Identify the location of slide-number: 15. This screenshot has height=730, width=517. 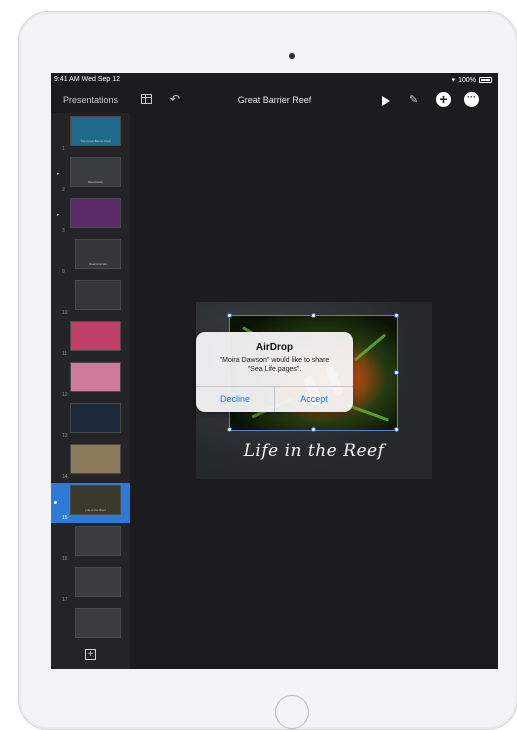
(65, 518).